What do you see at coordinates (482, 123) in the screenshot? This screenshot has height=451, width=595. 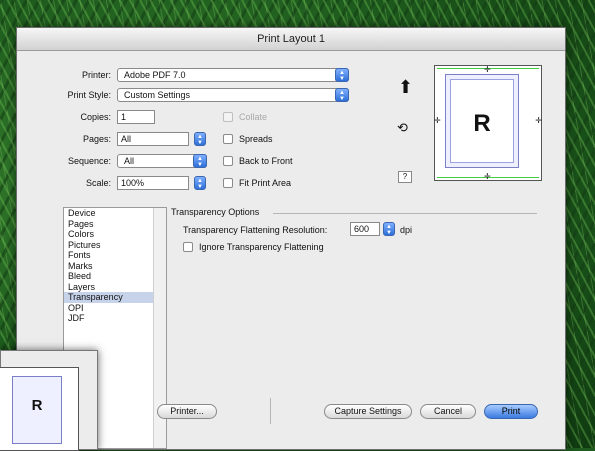 I see `preview-letter: R` at bounding box center [482, 123].